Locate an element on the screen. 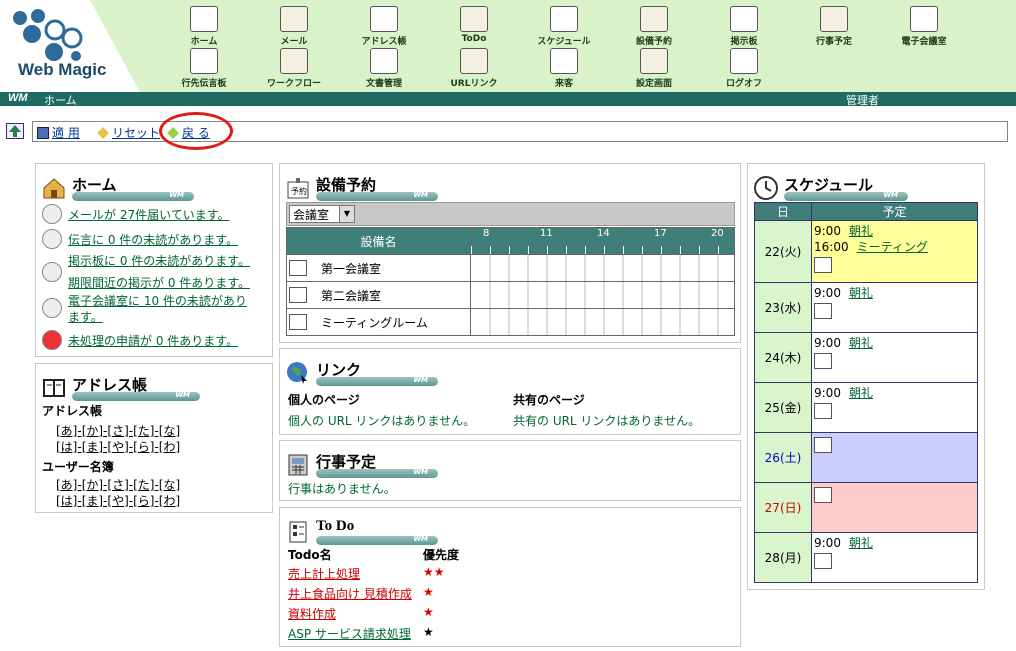 The width and height of the screenshot is (1016, 651). up-arrow-icon is located at coordinates (15, 131).